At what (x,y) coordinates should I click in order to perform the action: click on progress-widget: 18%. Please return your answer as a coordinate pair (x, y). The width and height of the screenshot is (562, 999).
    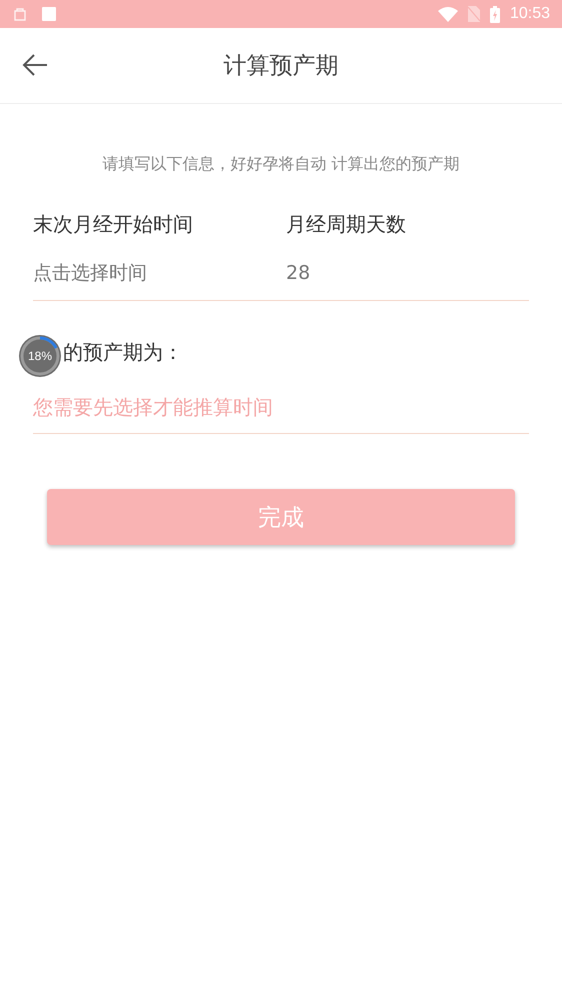
    Looking at the image, I should click on (40, 356).